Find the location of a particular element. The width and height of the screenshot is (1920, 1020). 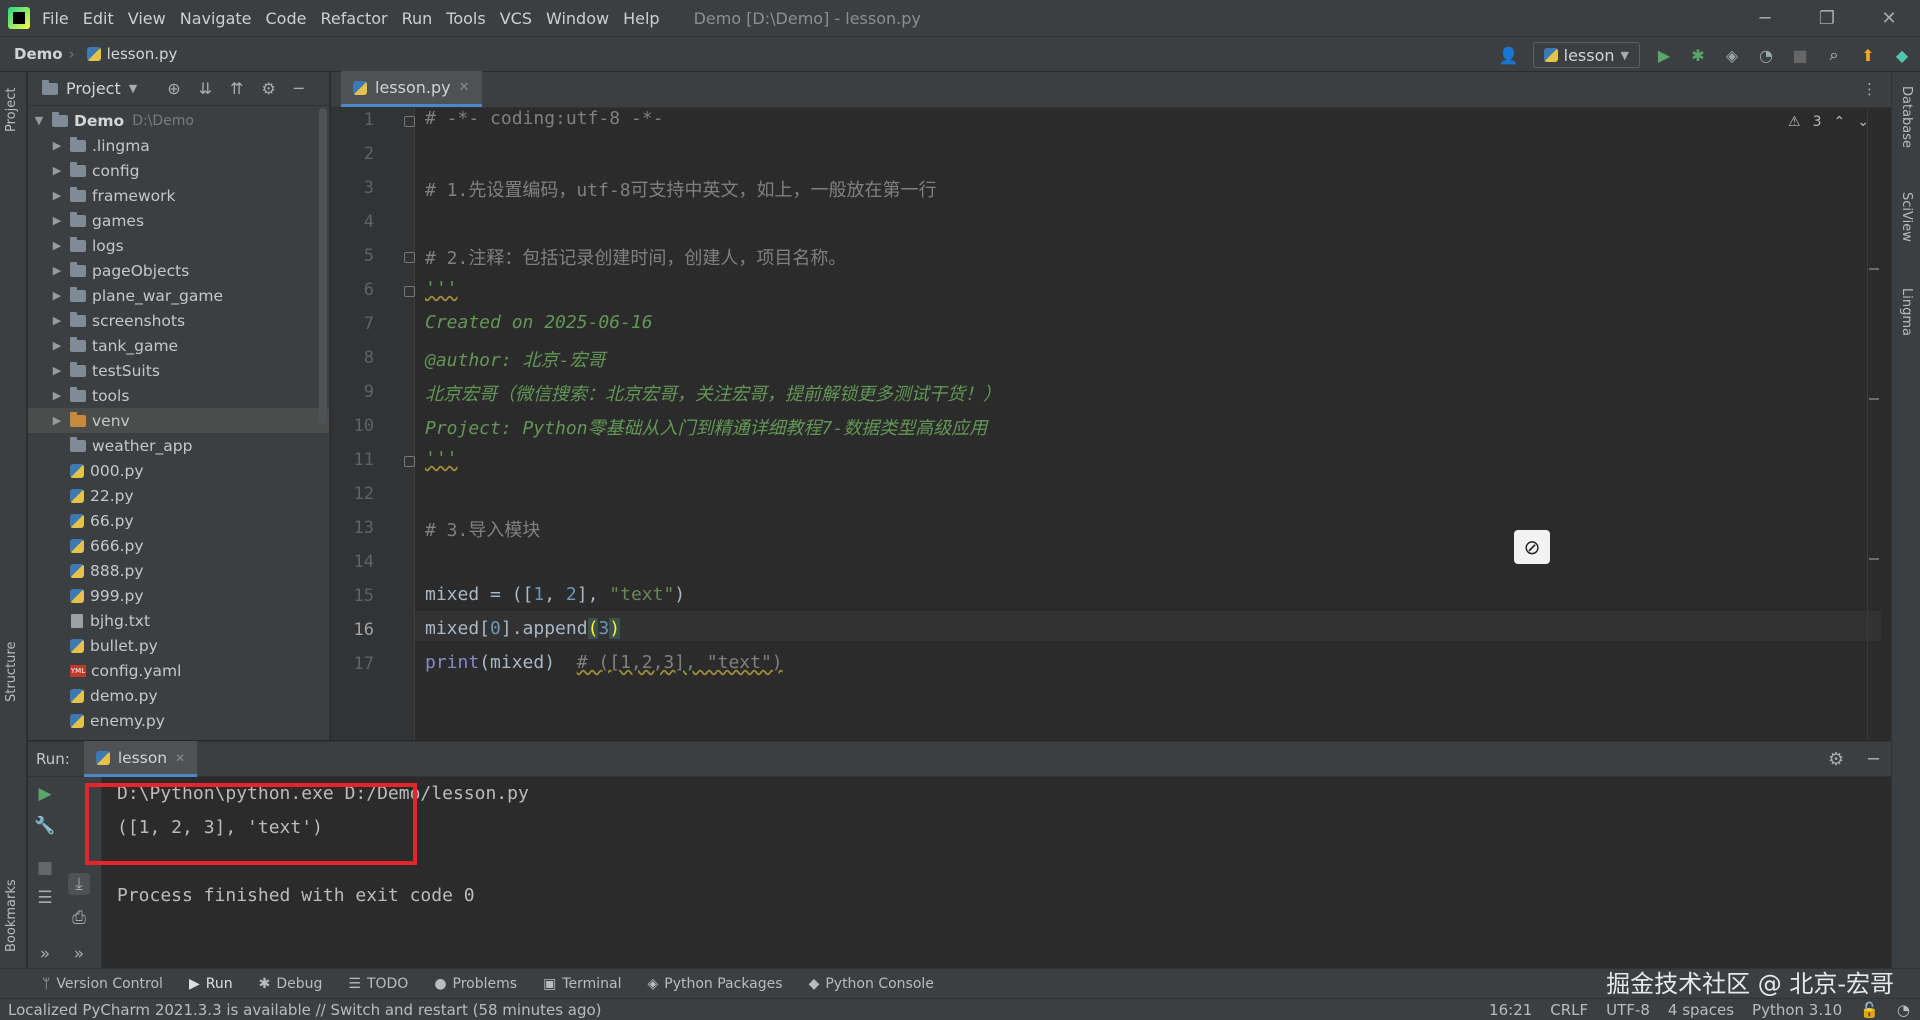

tree-folder: ▶ tank_game is located at coordinates (178, 345).